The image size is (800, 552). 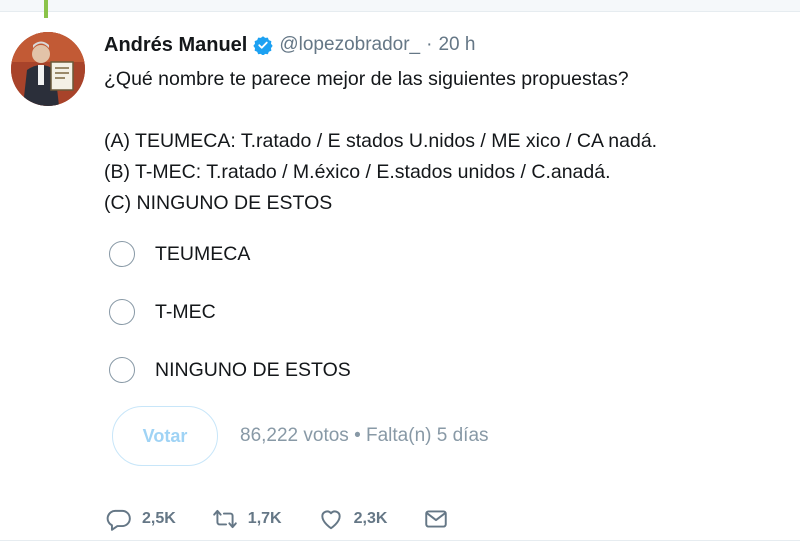 What do you see at coordinates (400, 6) in the screenshot?
I see `top-separator-band` at bounding box center [400, 6].